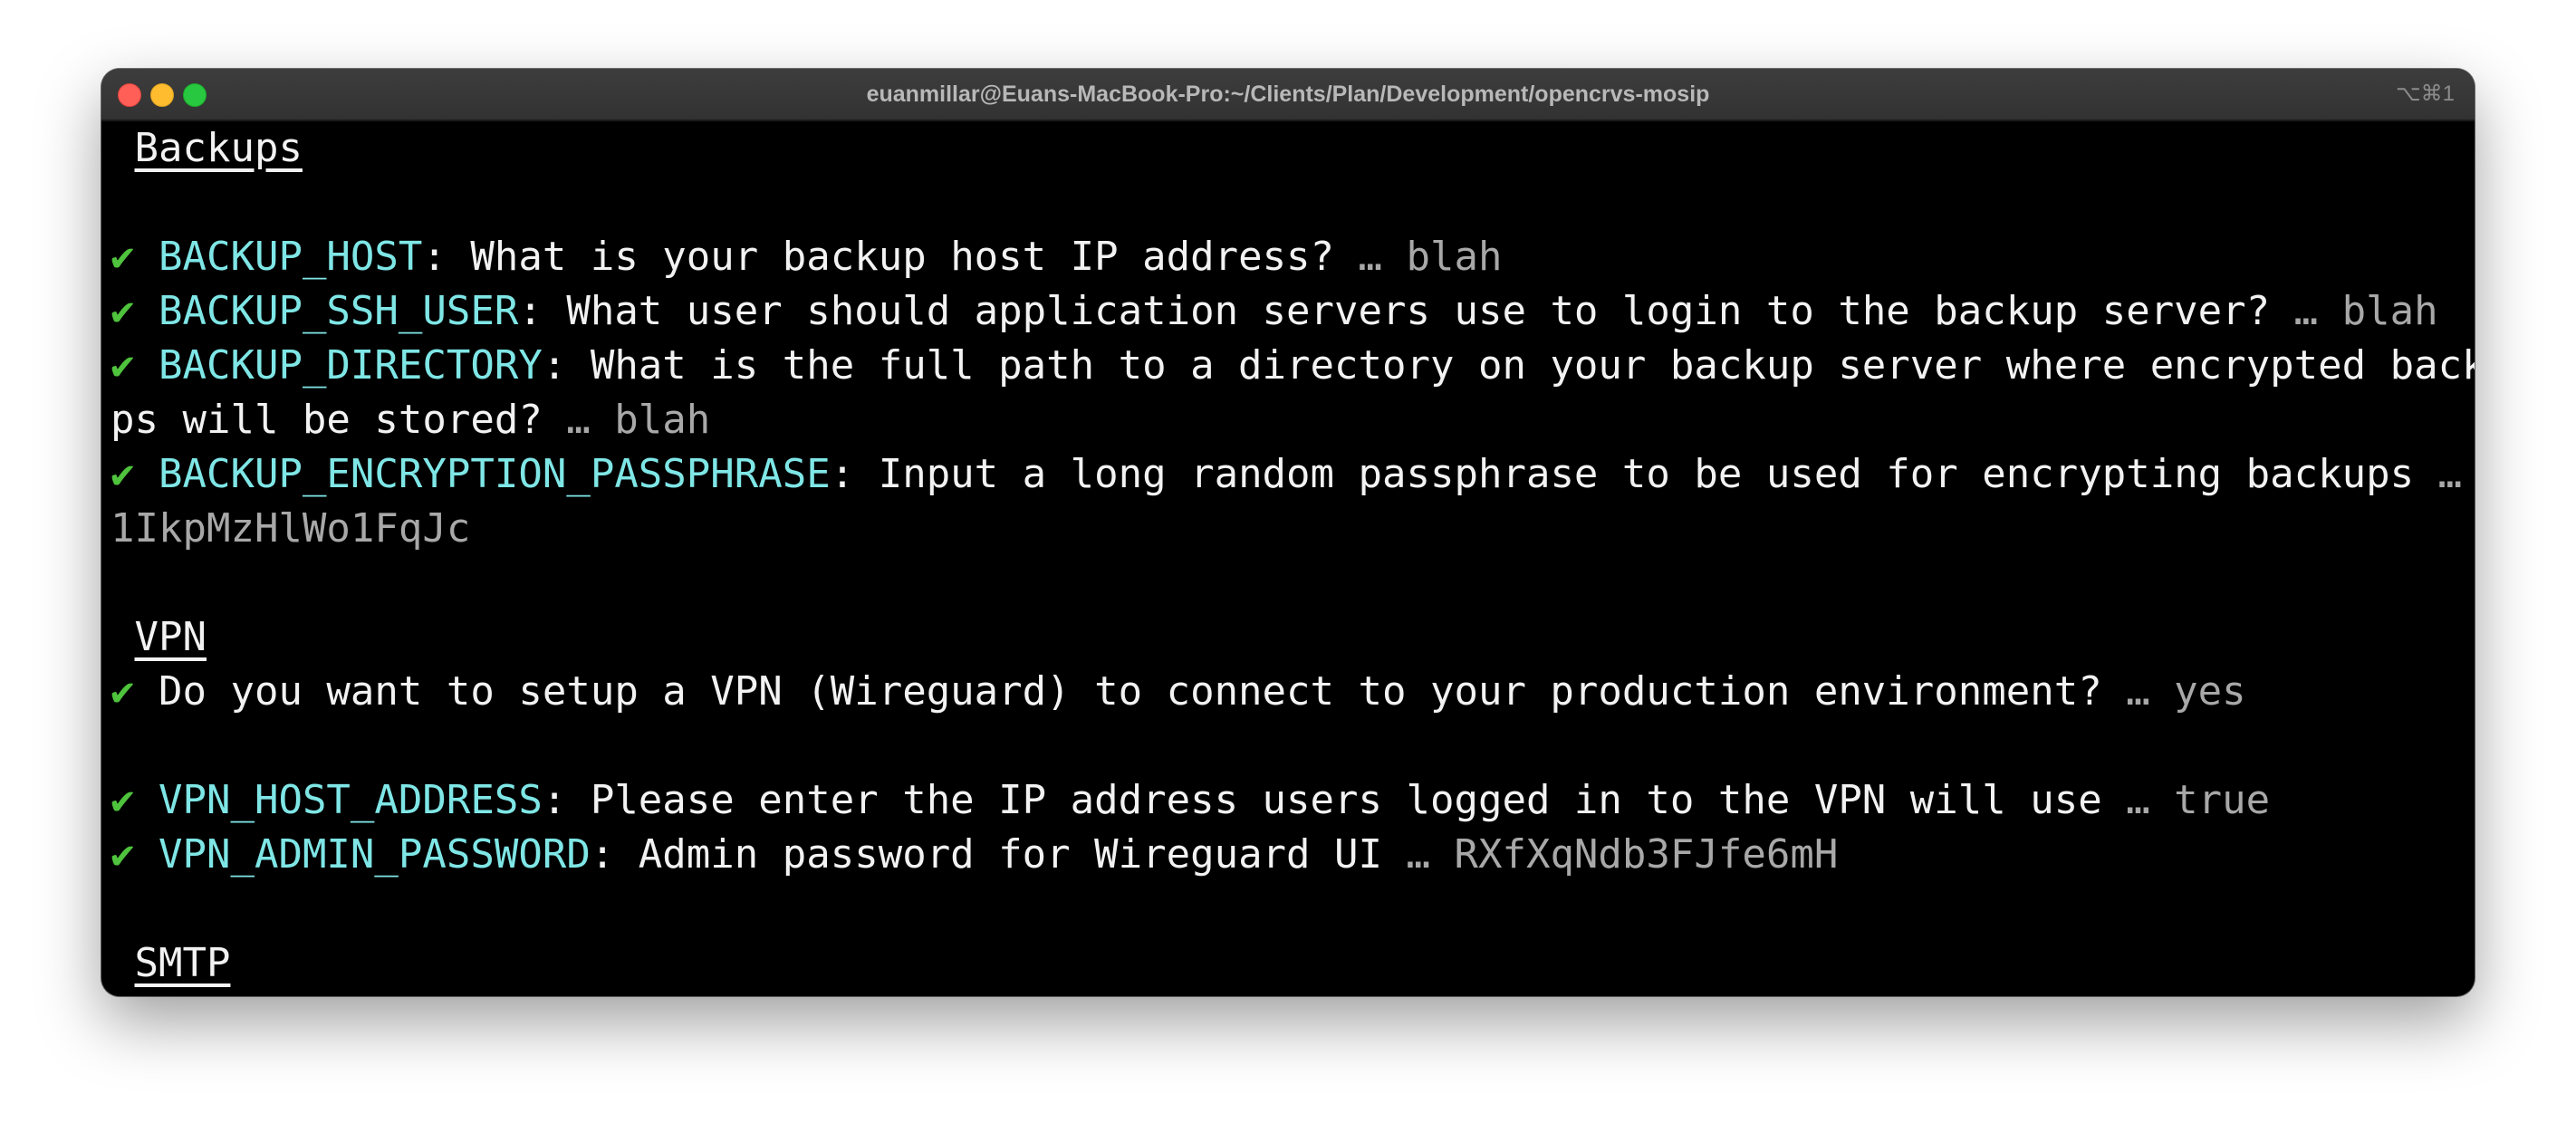 This screenshot has width=2576, height=1132. I want to click on prompt-key: BACKUP_ENCRYPTION_PASSPHRASE, so click(495, 474).